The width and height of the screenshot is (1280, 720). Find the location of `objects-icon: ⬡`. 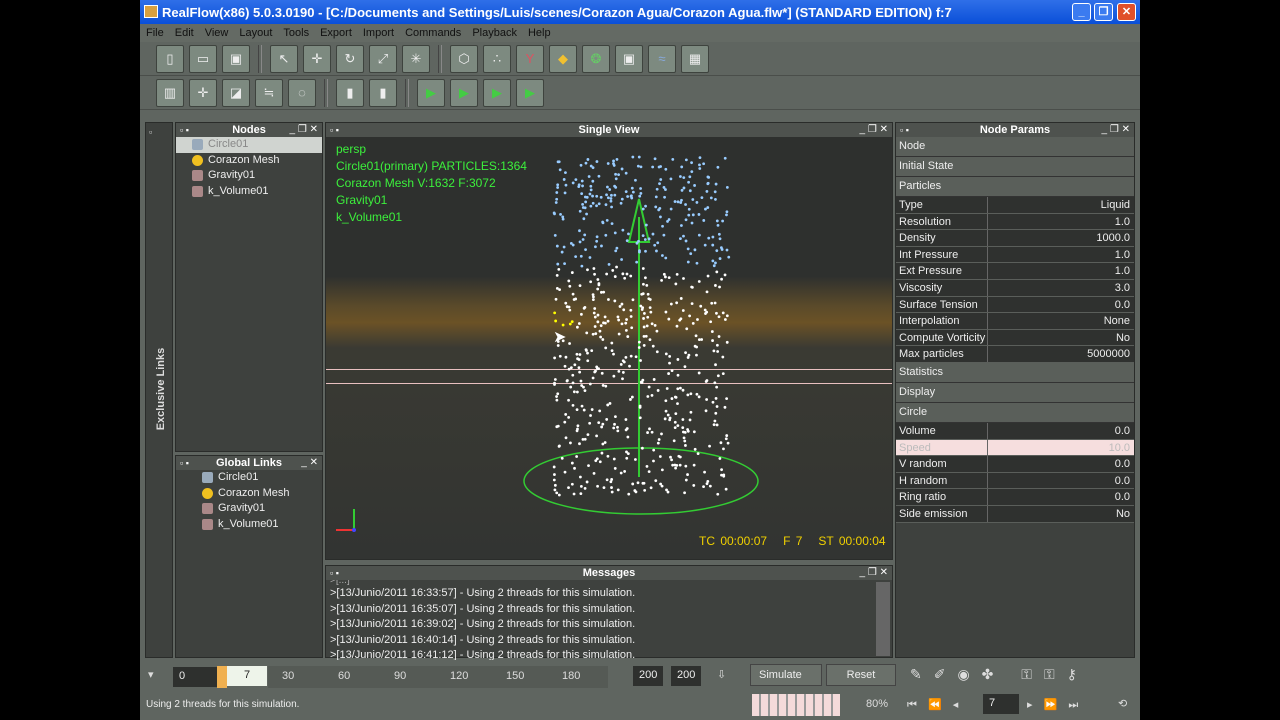

objects-icon: ⬡ is located at coordinates (464, 58).